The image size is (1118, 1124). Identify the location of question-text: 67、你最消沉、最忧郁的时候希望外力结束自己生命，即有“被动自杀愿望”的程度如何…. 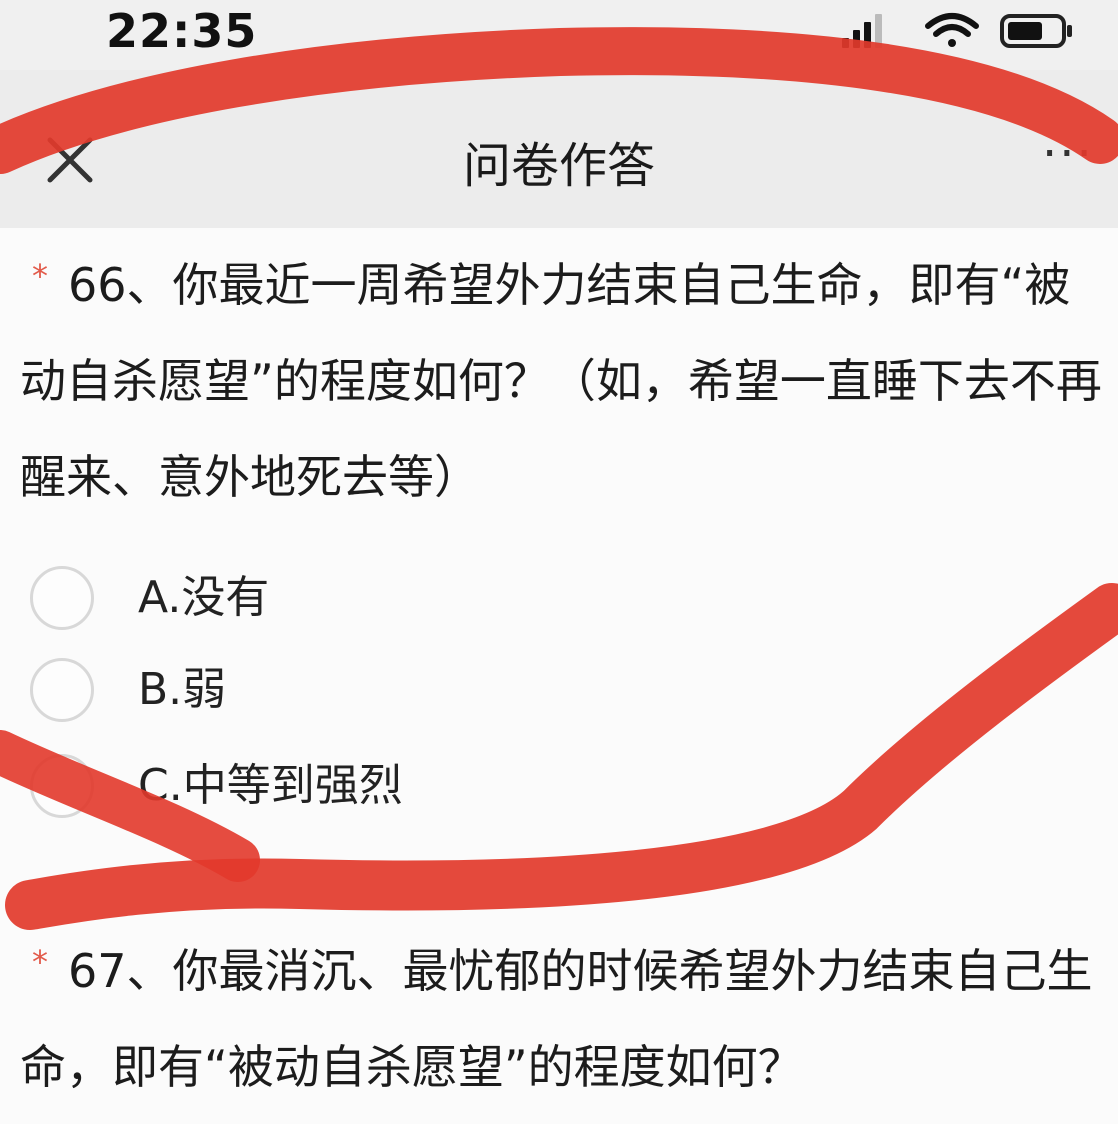
(556, 1019).